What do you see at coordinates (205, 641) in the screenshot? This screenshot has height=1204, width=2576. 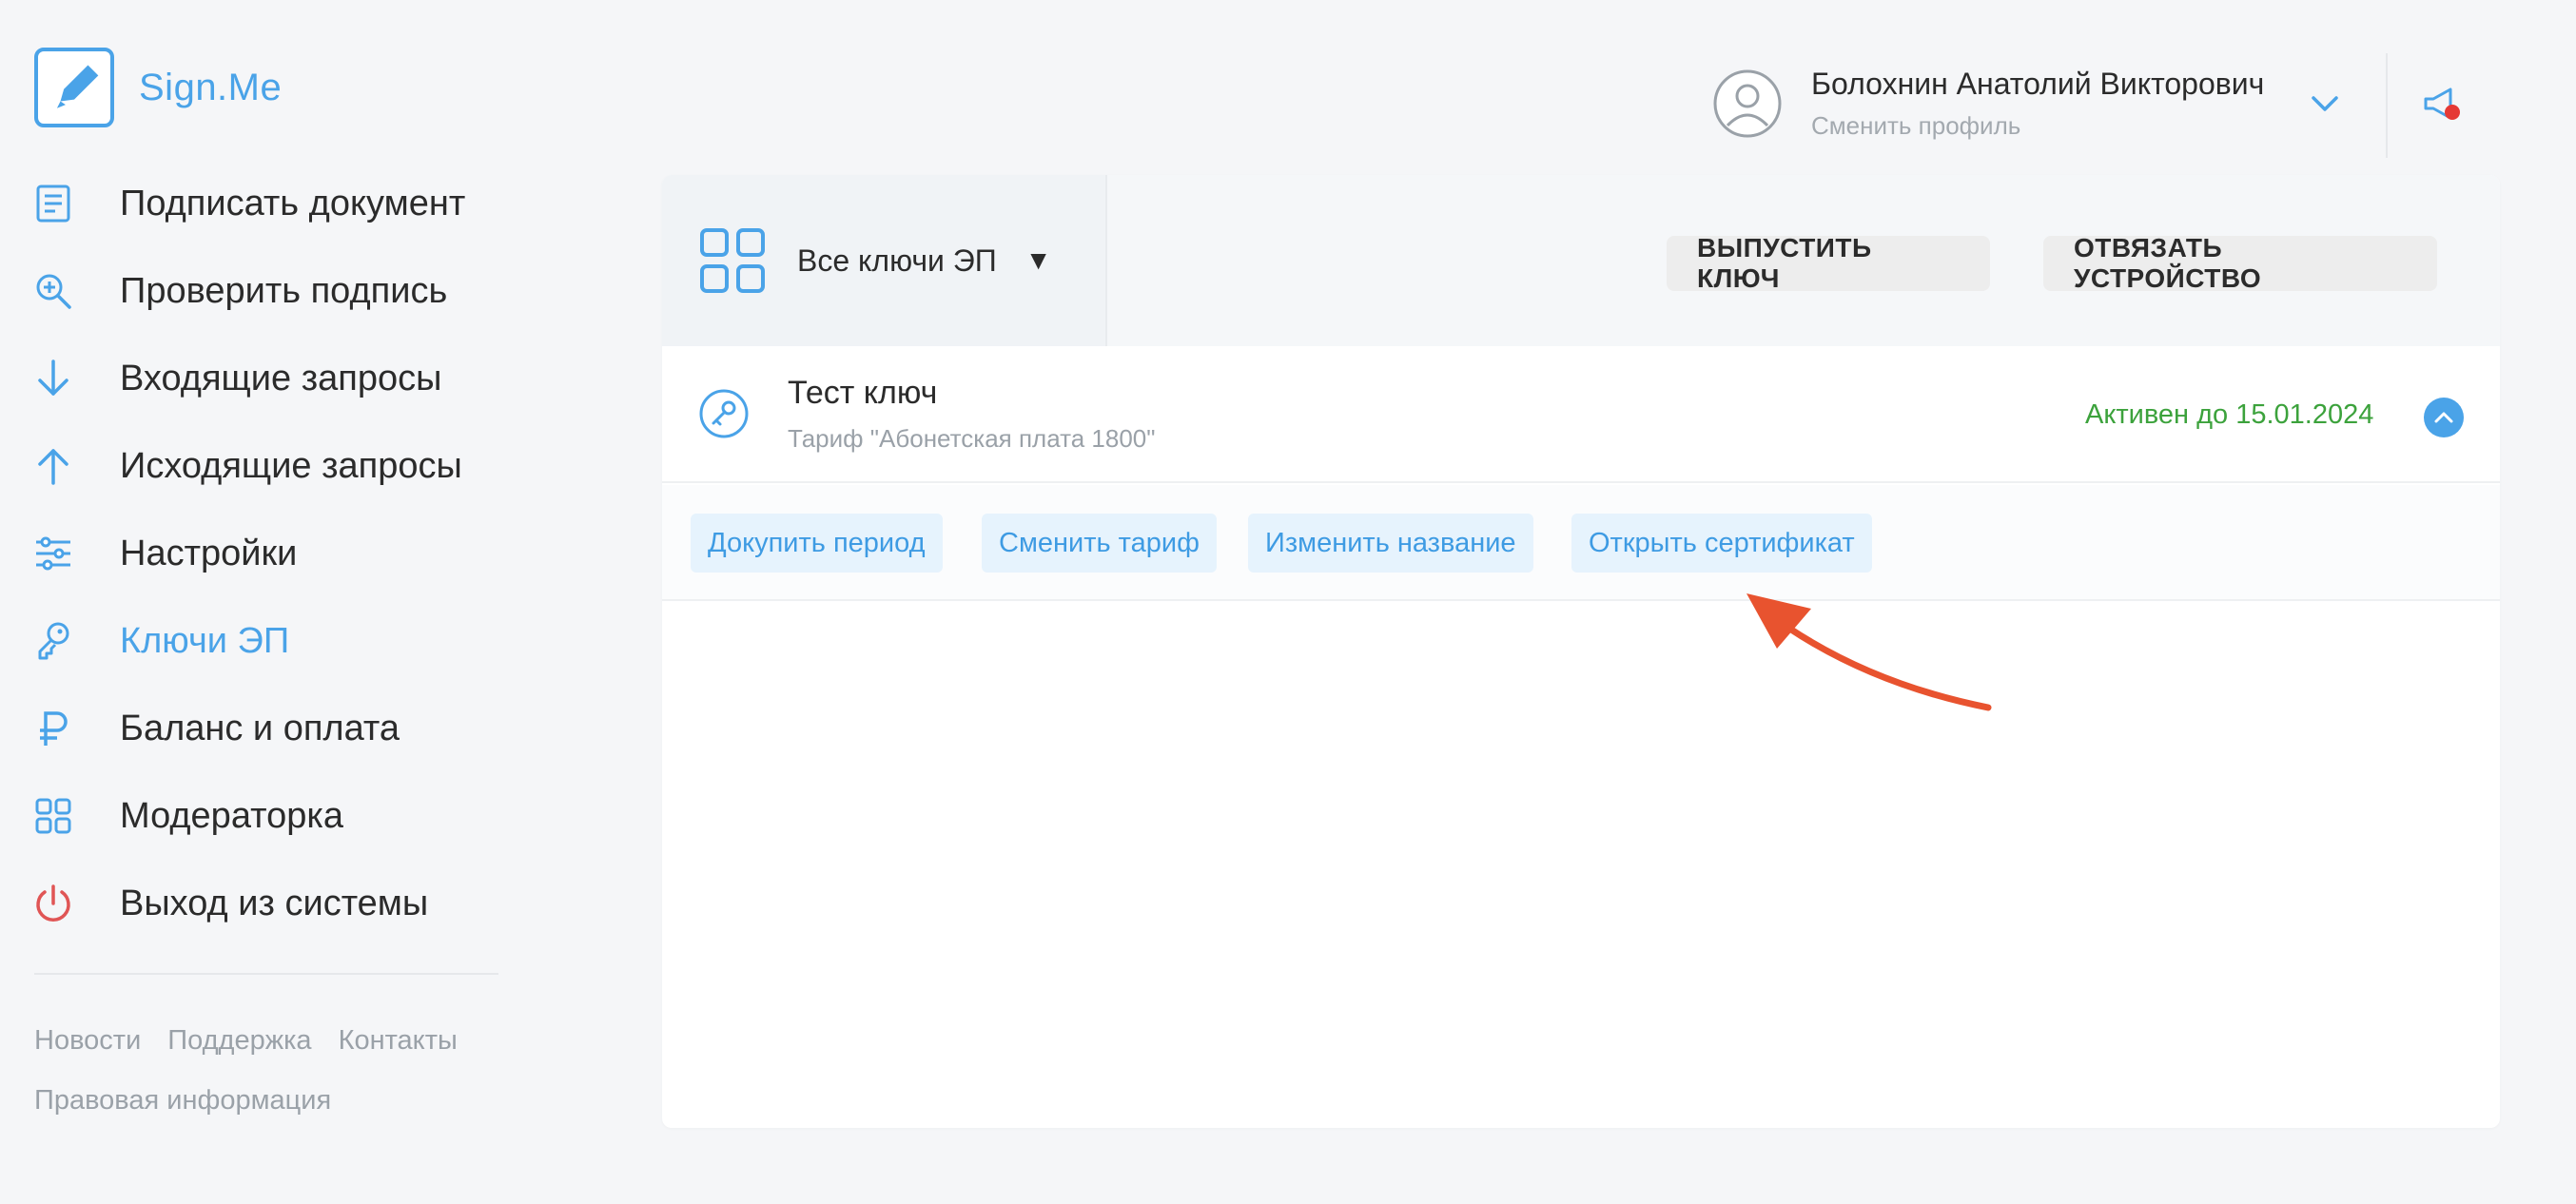 I see `sidebar-item-label: Ключи ЭП` at bounding box center [205, 641].